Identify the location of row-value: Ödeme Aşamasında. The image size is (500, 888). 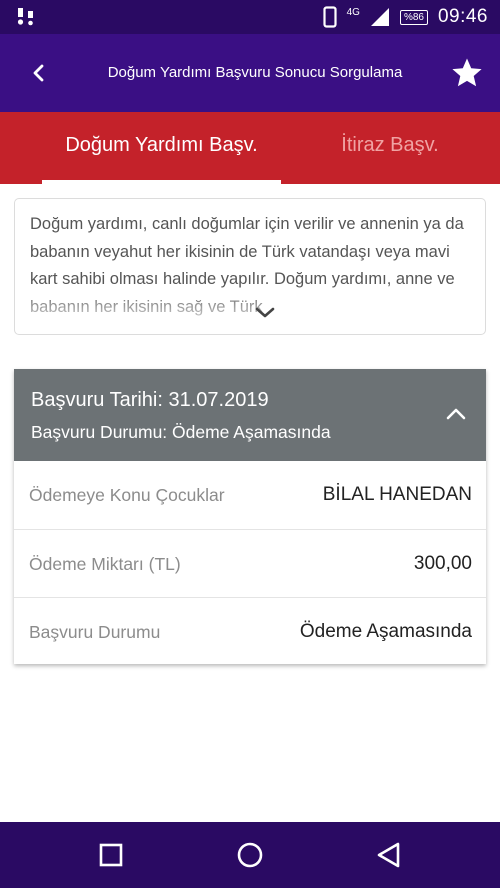
(385, 631).